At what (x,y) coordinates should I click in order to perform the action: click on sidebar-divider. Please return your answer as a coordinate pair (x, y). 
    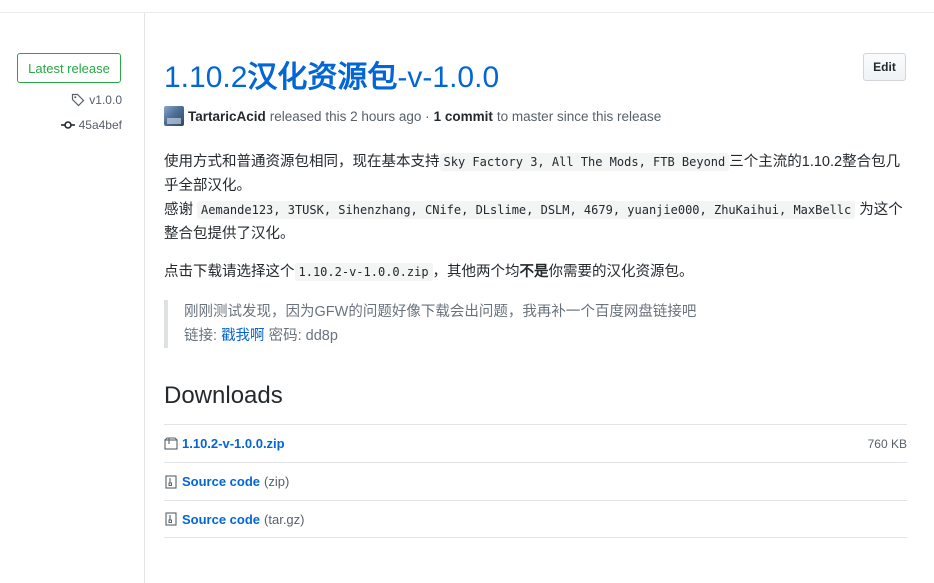
    Looking at the image, I should click on (144, 298).